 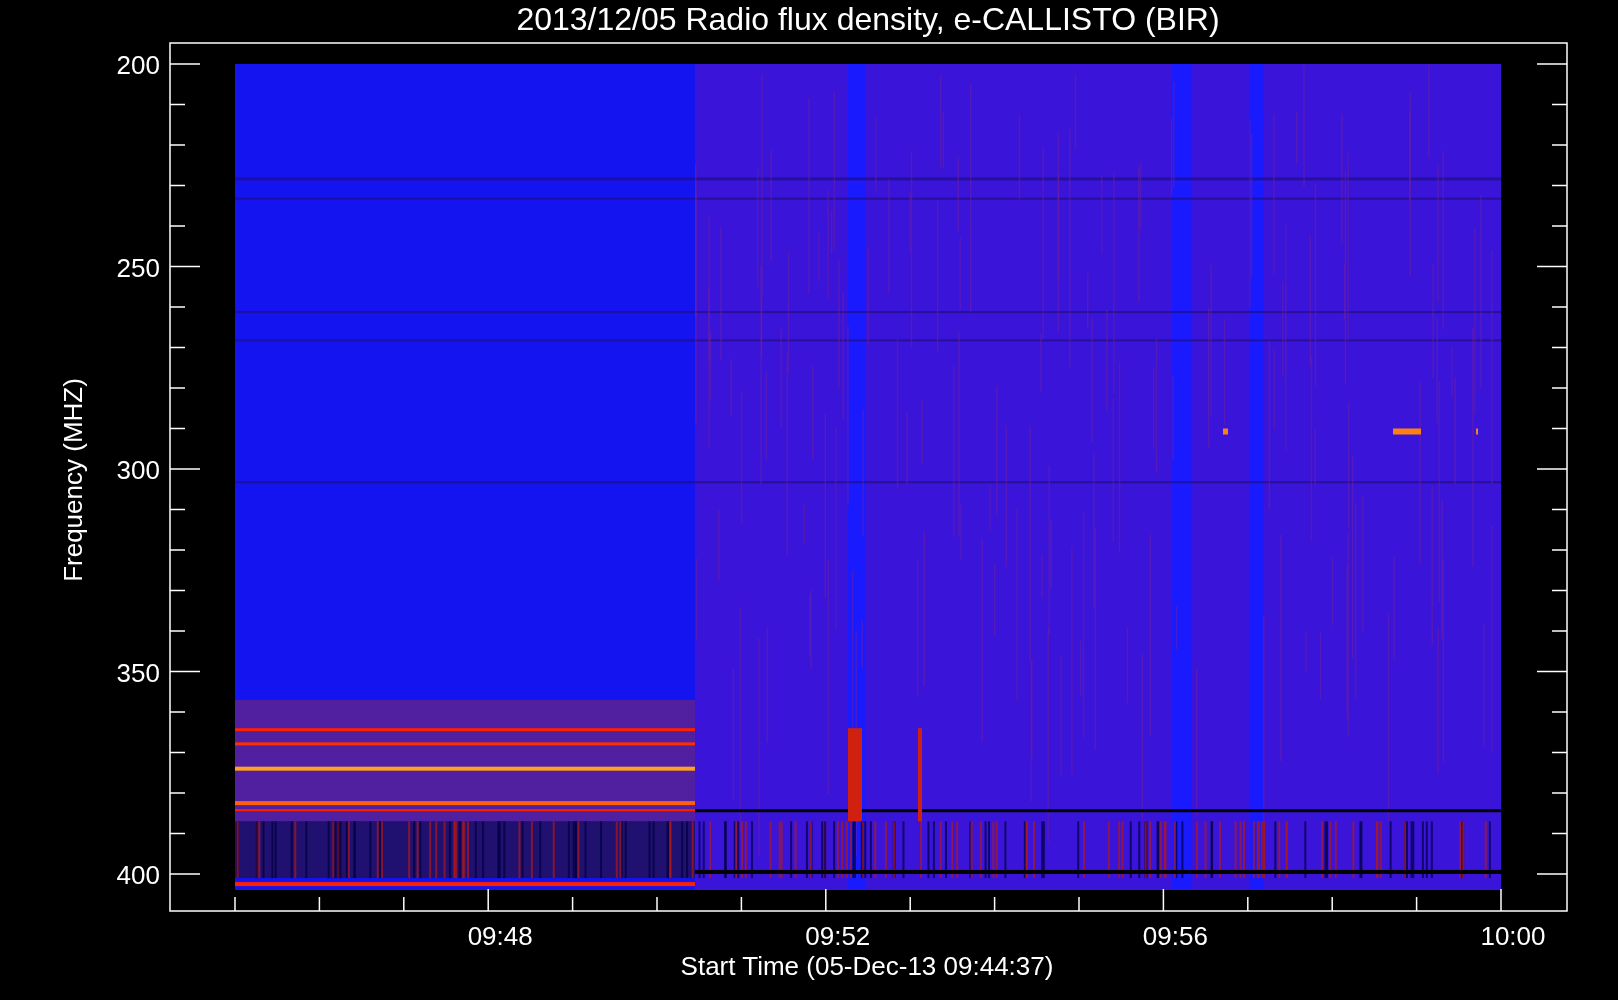 I want to click on x-tick-label: 09:48, so click(x=500, y=936).